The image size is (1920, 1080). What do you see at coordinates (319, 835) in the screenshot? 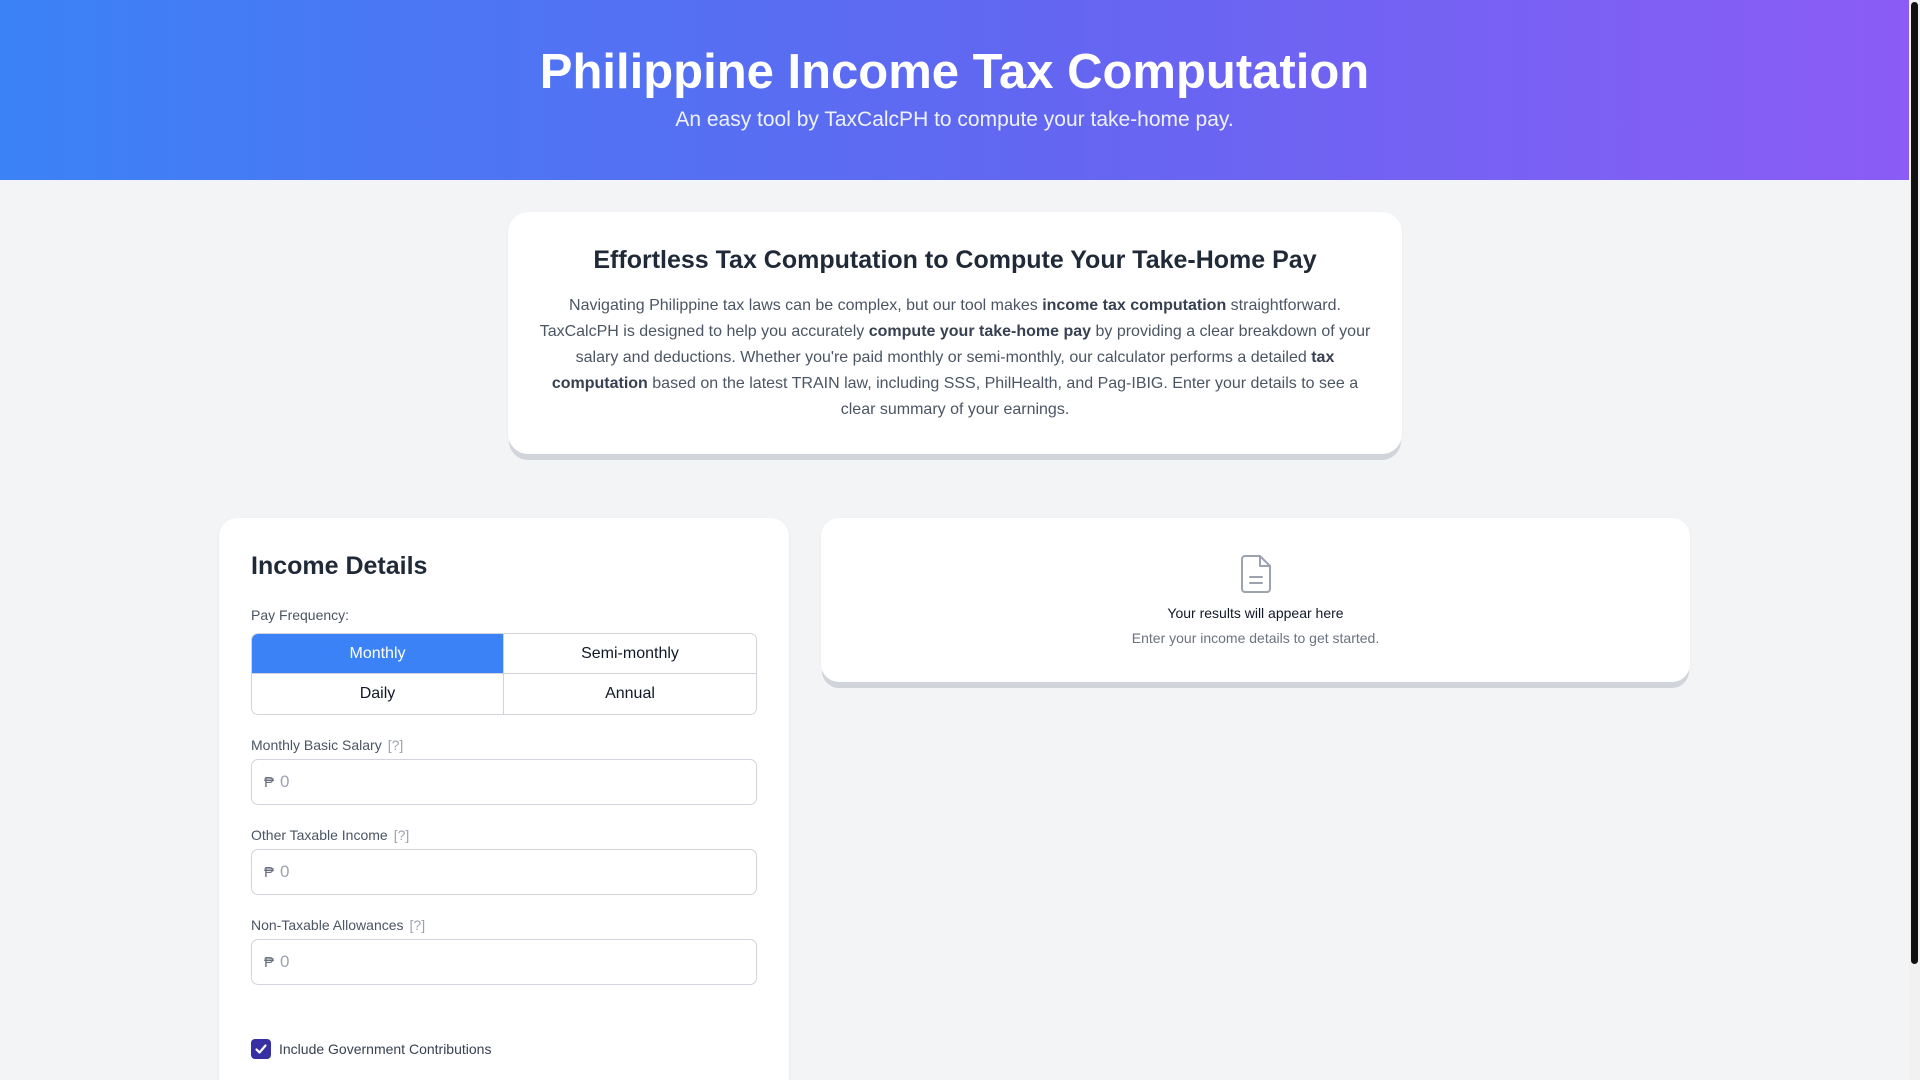
I see `other-taxable-label: Other Taxable Income` at bounding box center [319, 835].